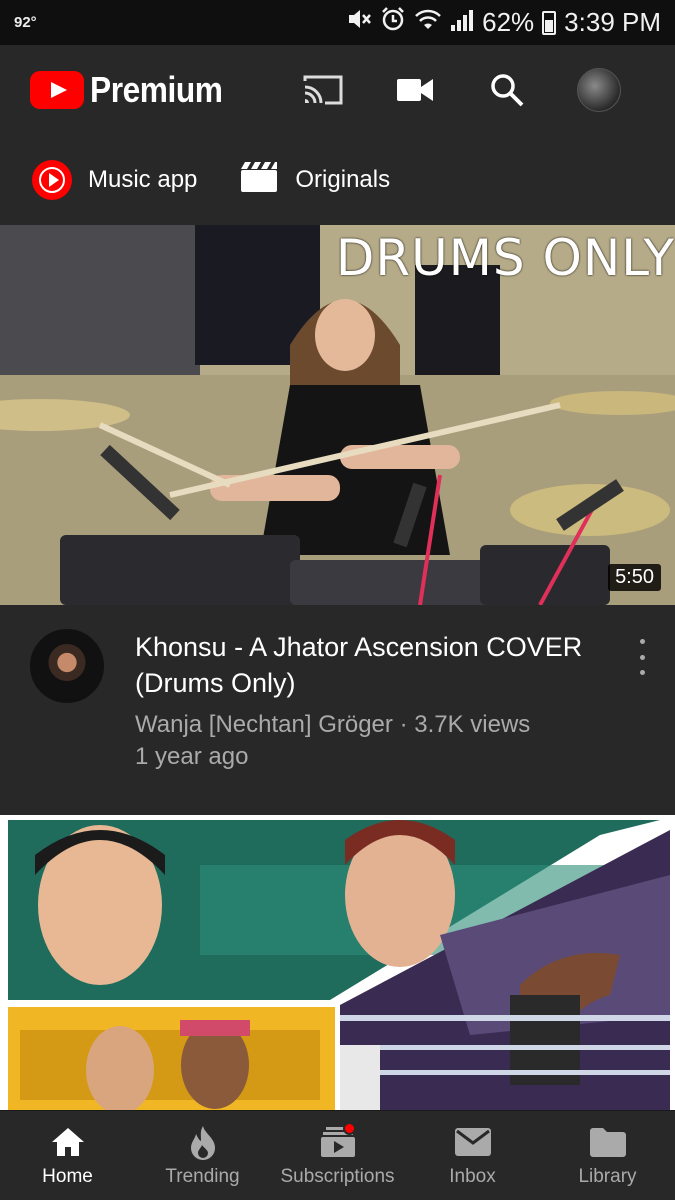 The image size is (675, 1200). Describe the element at coordinates (349, 1128) in the screenshot. I see `notification-badge` at that location.